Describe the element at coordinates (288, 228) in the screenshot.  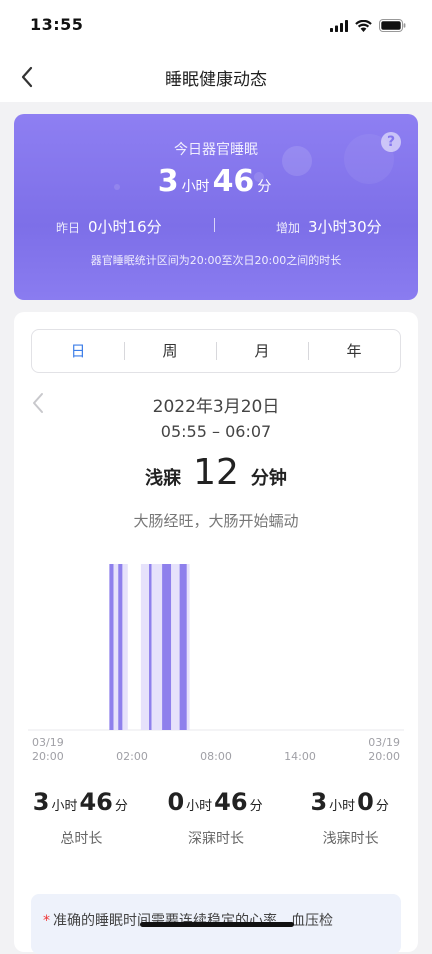
I see `increase-label: 增加` at that location.